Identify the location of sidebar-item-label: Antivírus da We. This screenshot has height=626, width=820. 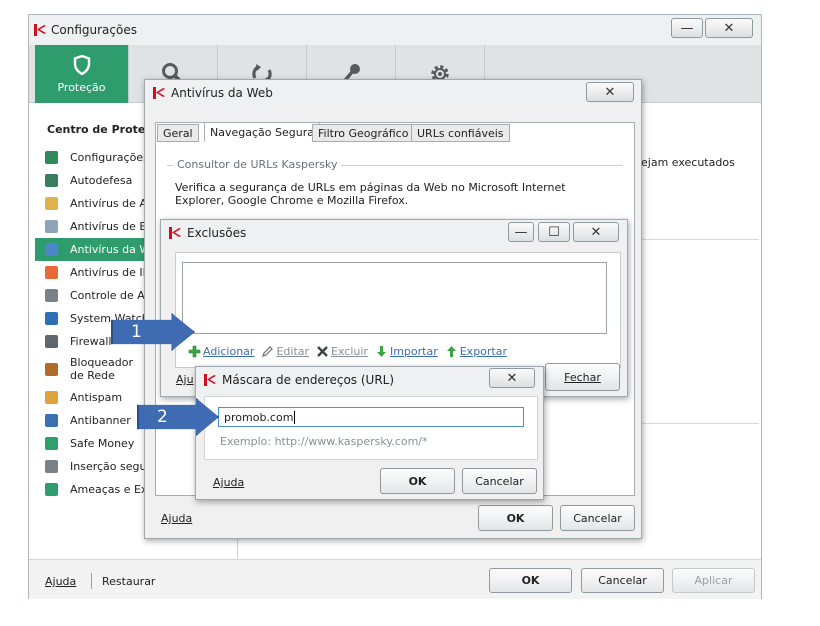
(113, 249).